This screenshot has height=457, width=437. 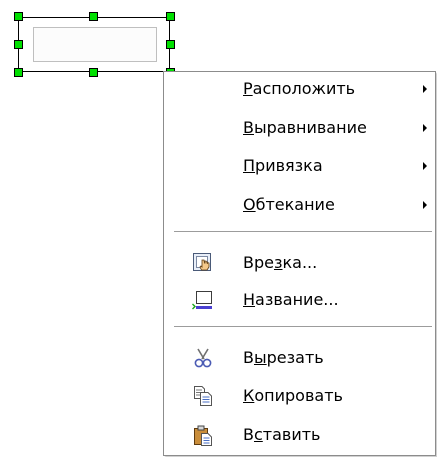 I want to click on menu-item-alignment: Выравнивание, so click(x=299, y=128).